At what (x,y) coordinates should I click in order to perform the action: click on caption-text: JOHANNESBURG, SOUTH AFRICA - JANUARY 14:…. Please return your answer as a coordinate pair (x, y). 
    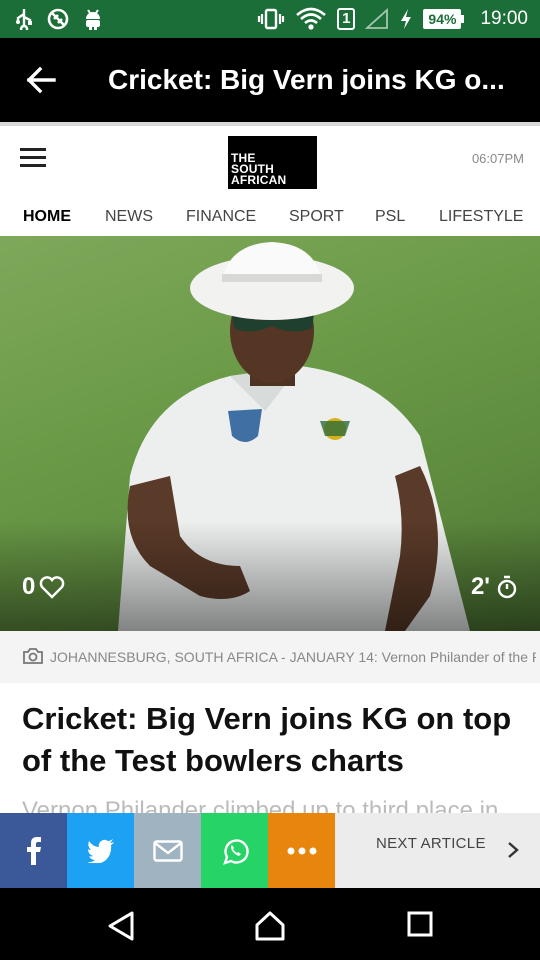
    Looking at the image, I should click on (293, 657).